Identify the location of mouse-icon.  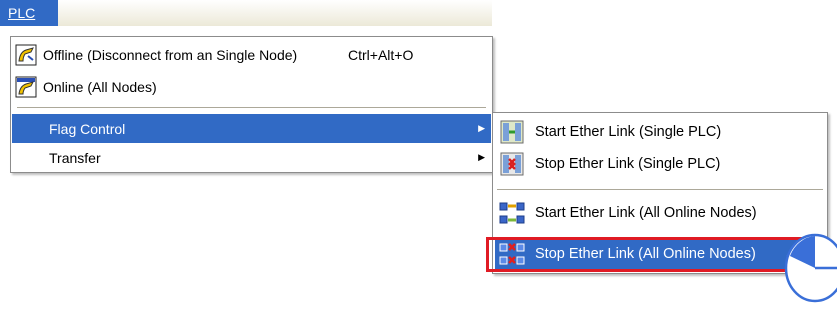
(810, 268).